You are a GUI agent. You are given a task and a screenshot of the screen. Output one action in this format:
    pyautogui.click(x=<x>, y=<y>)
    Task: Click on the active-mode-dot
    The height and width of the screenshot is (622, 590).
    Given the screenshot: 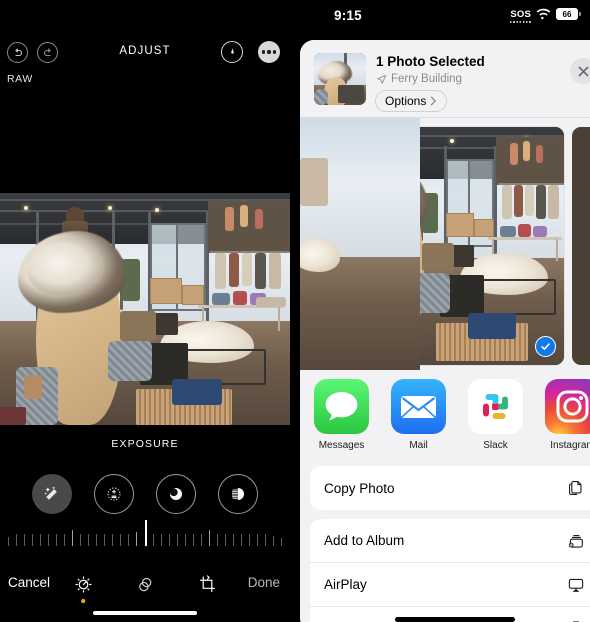 What is the action you would take?
    pyautogui.click(x=83, y=601)
    